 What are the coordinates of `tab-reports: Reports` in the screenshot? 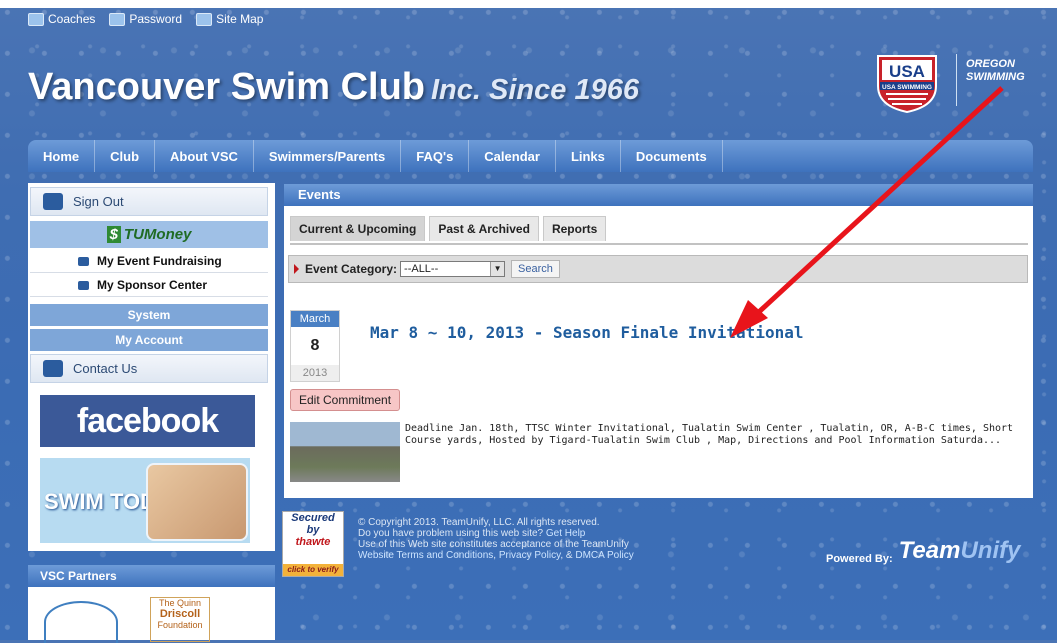 It's located at (574, 228).